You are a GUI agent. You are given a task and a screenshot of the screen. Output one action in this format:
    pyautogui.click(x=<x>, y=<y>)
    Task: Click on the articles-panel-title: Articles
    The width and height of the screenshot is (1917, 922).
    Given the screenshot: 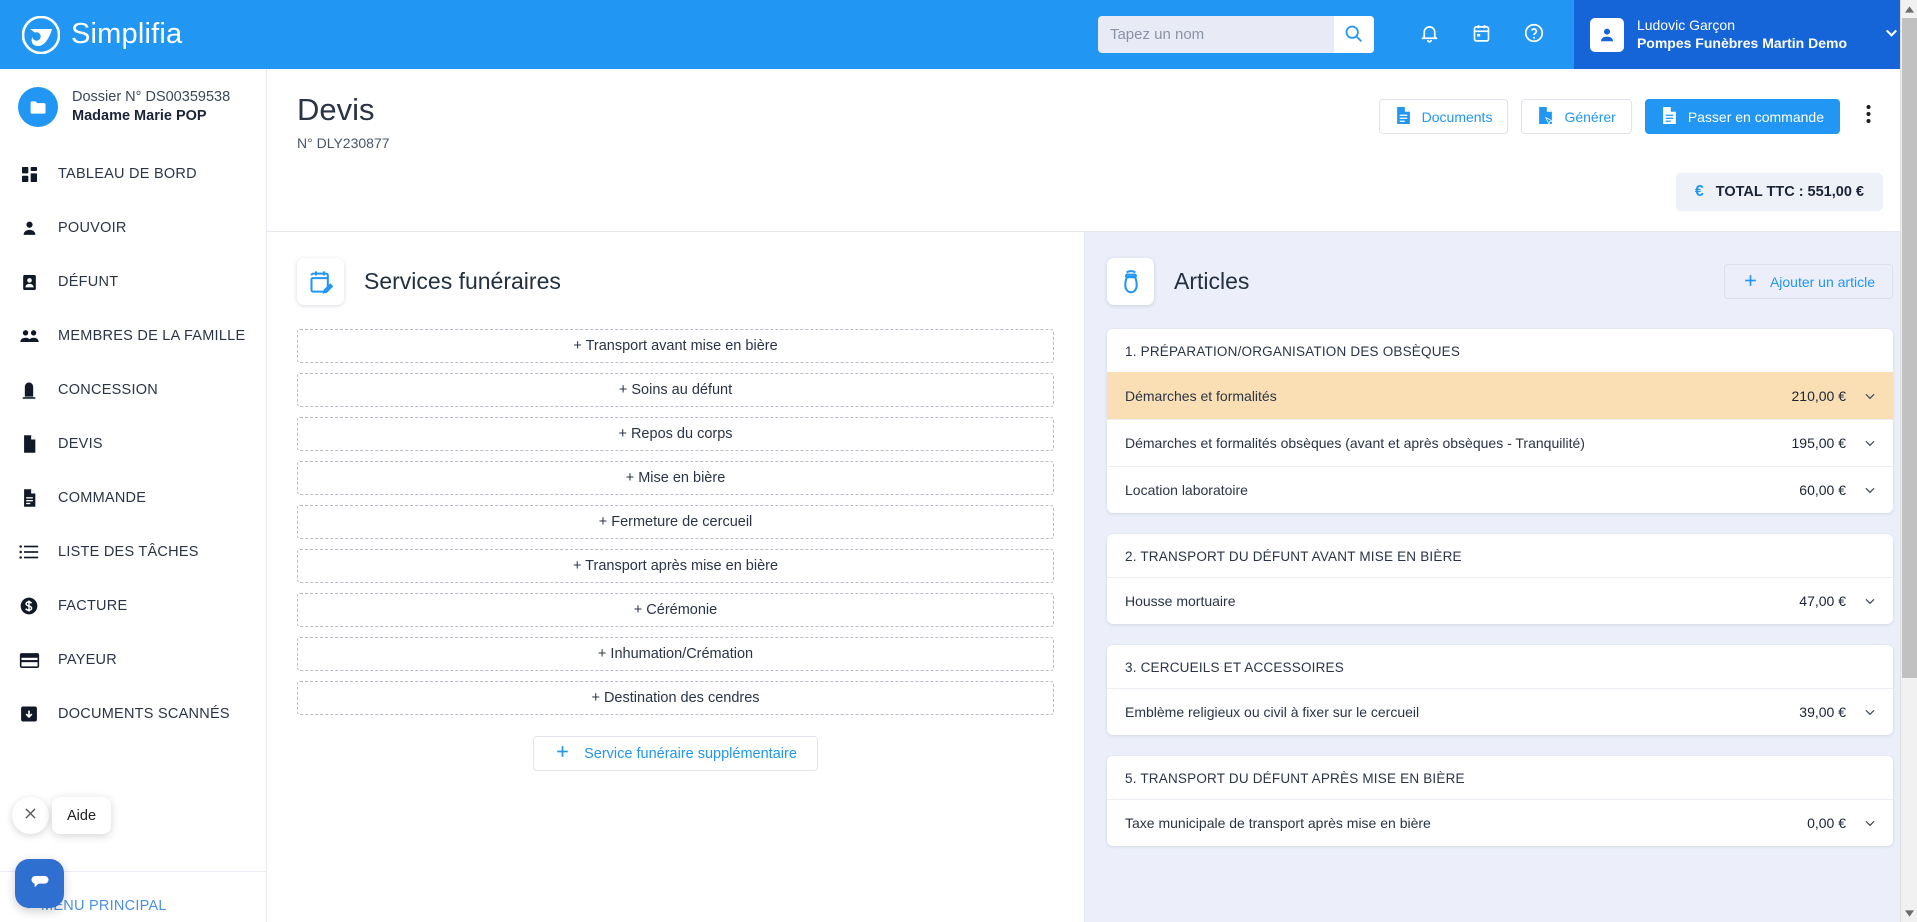 What is the action you would take?
    pyautogui.click(x=1212, y=281)
    